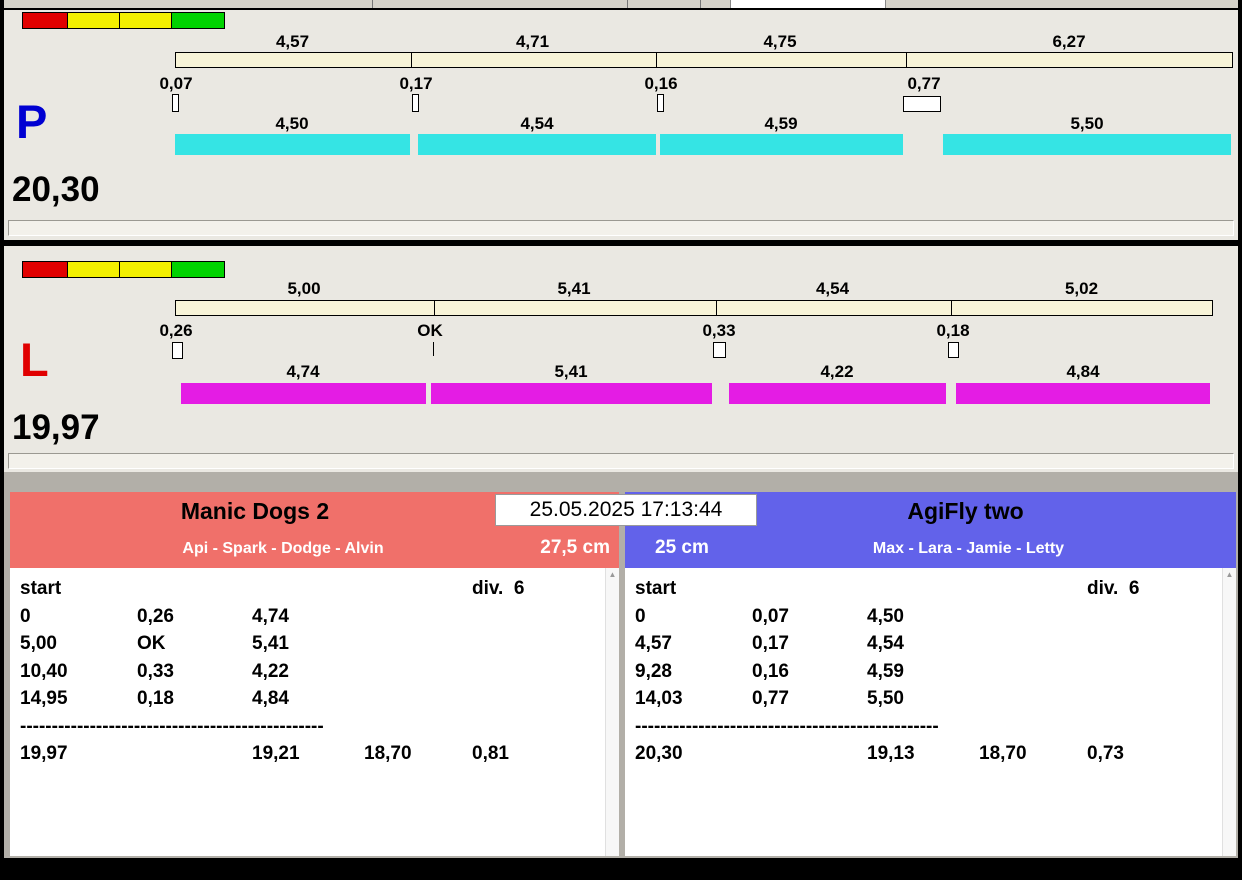  Describe the element at coordinates (283, 548) in the screenshot. I see `team-members: Api - Spark - Dodge - Alvin` at that location.